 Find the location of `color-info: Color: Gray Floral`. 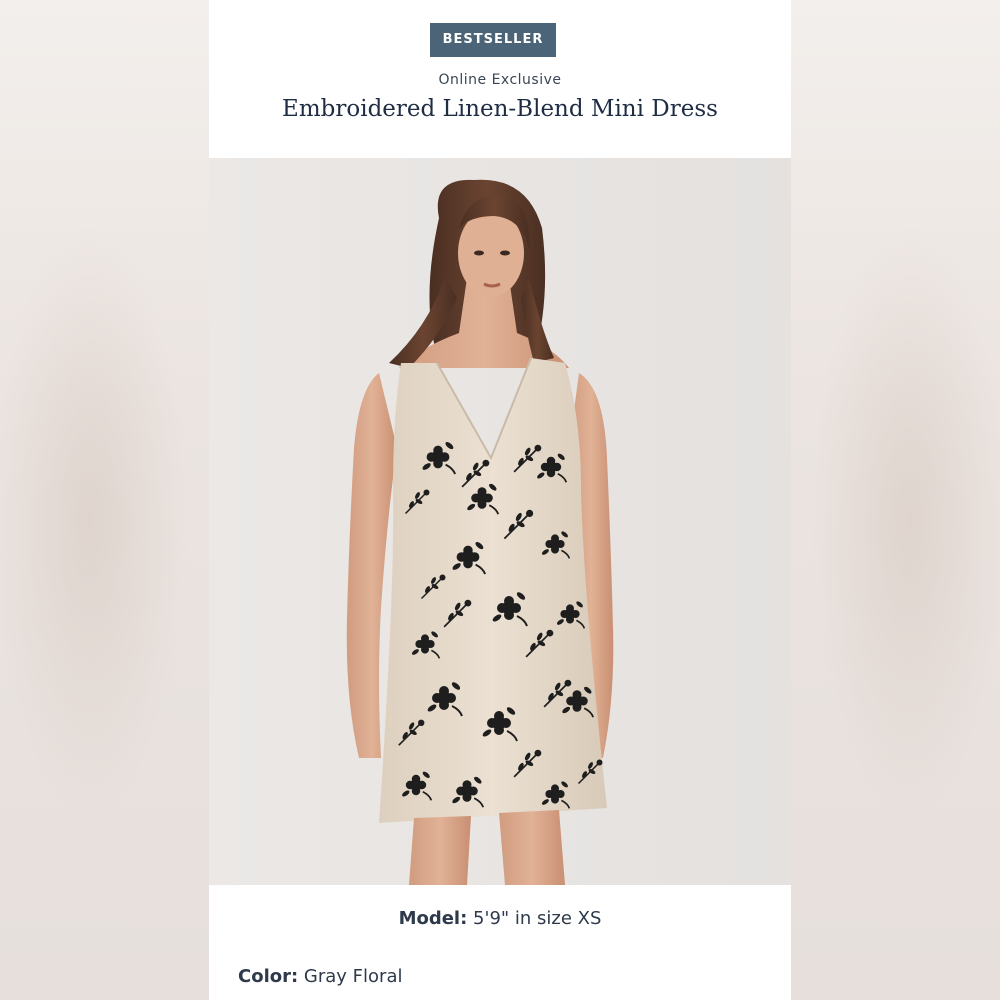

color-info: Color: Gray Floral is located at coordinates (320, 976).